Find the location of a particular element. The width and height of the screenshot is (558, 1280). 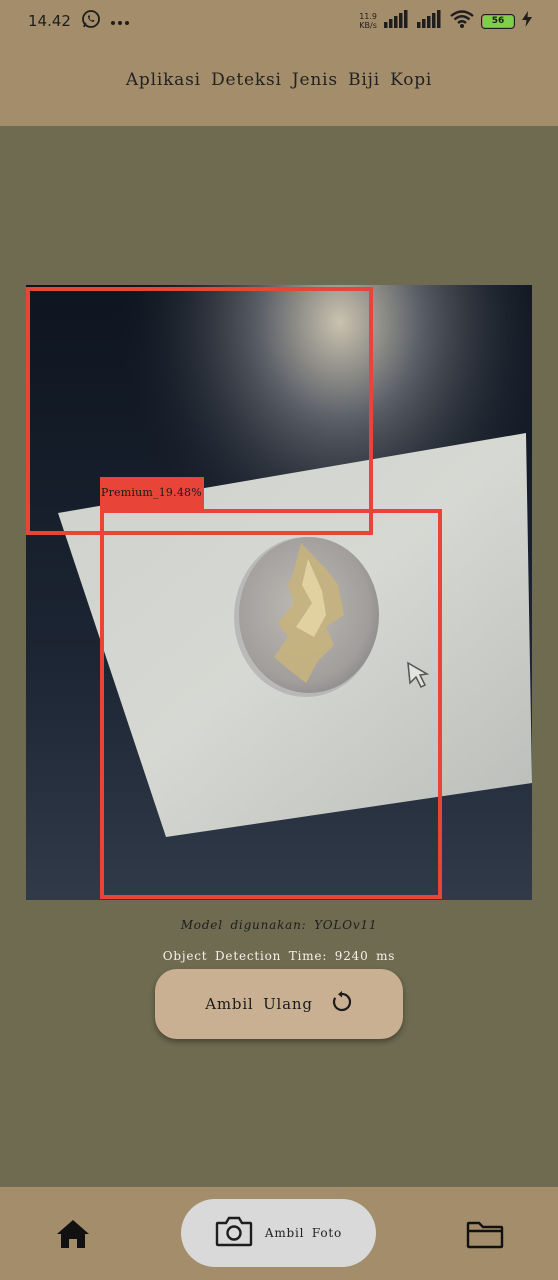

detection-time: Object Detection Time: 9240 ms is located at coordinates (279, 956).